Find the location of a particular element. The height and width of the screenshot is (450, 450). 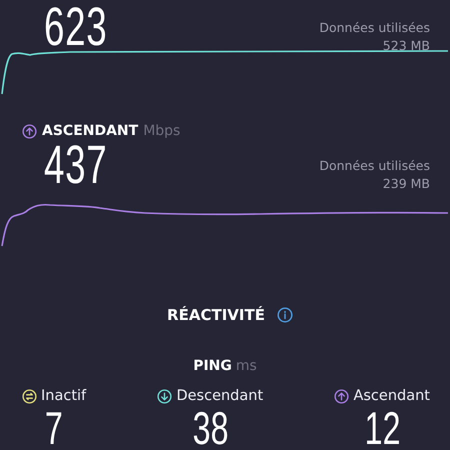

unit-label: ms is located at coordinates (246, 366).